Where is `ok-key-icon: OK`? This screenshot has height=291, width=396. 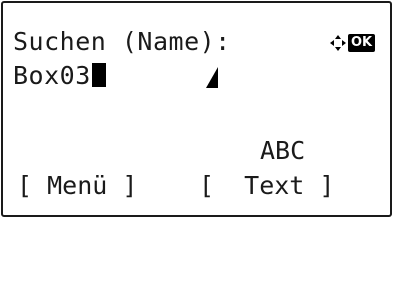
ok-key-icon: OK is located at coordinates (362, 43).